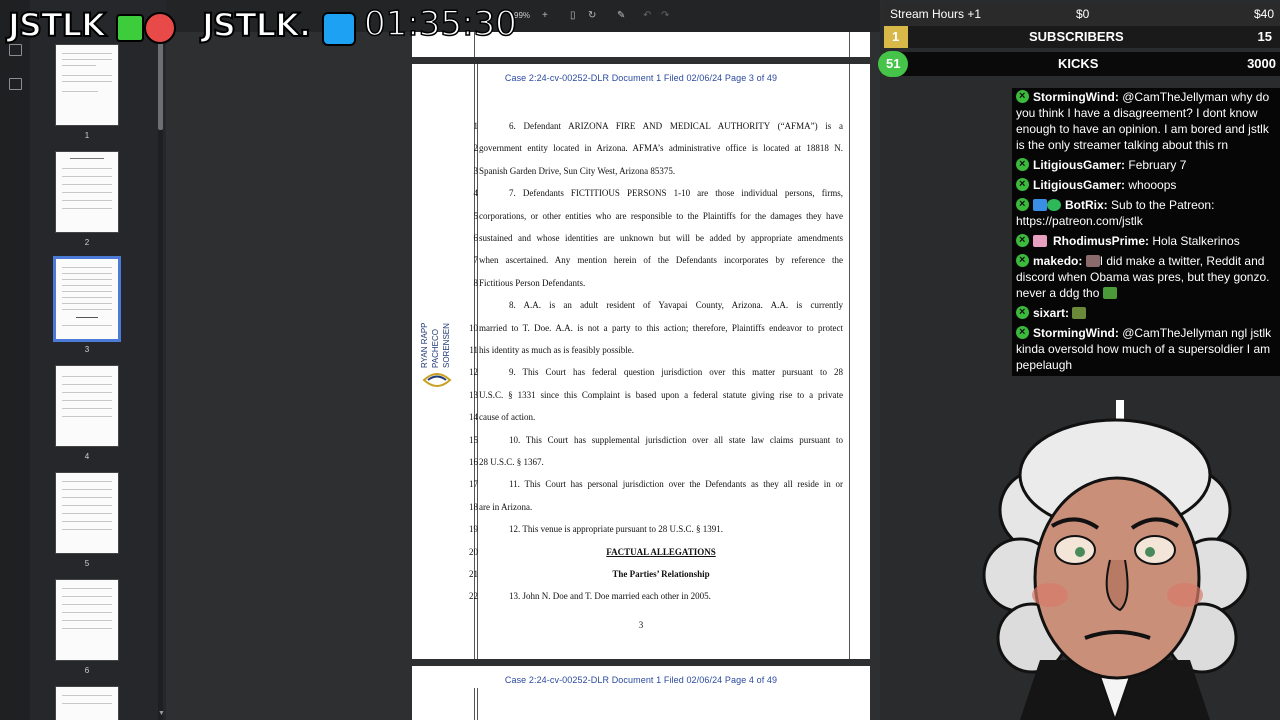 The image size is (1280, 720). I want to click on document-text-line: 28 U.S.C. § 1367., so click(511, 462).